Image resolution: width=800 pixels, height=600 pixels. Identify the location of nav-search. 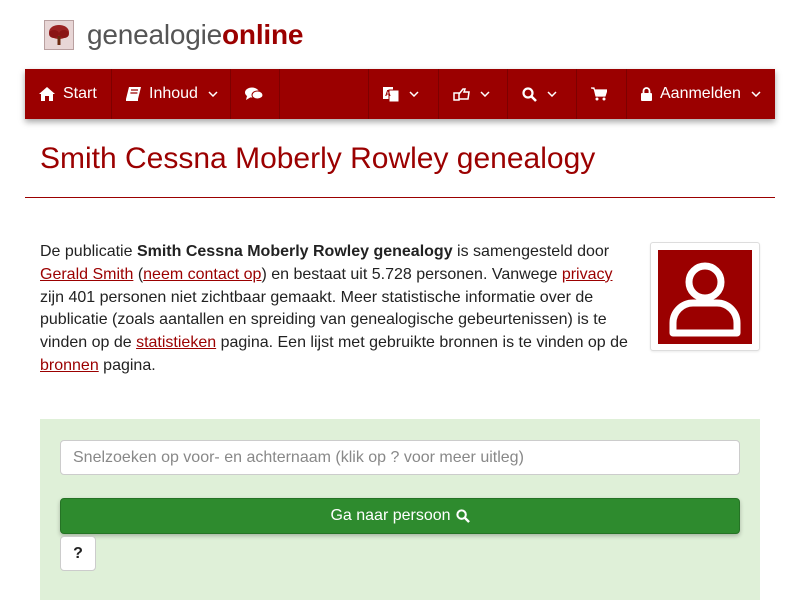
(542, 94).